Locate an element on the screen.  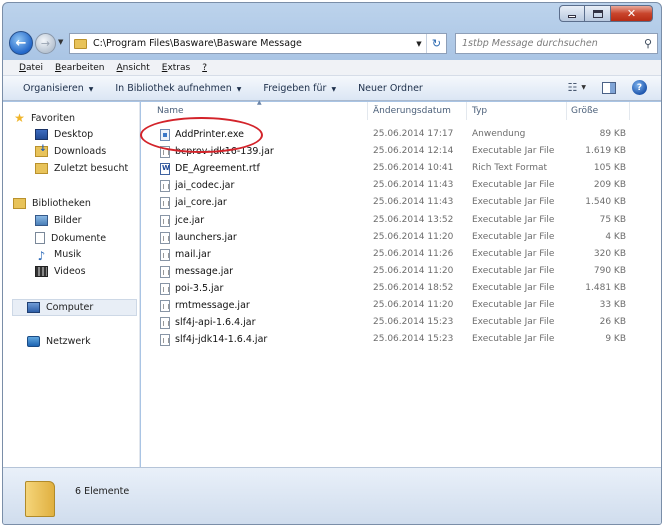
address-path: C:\Program Files\Basware\Basware Message is located at coordinates (252, 43).